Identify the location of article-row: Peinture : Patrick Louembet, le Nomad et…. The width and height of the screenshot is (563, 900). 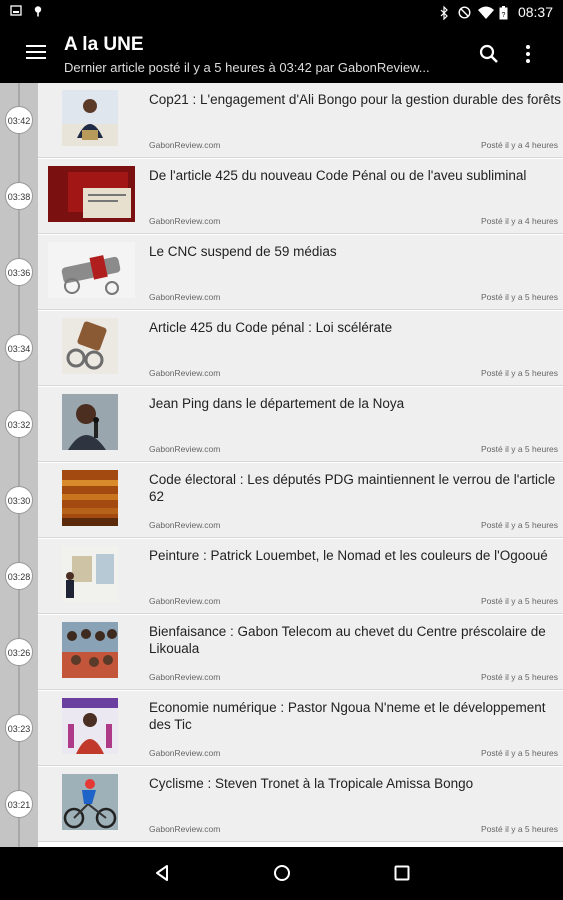
(300, 576).